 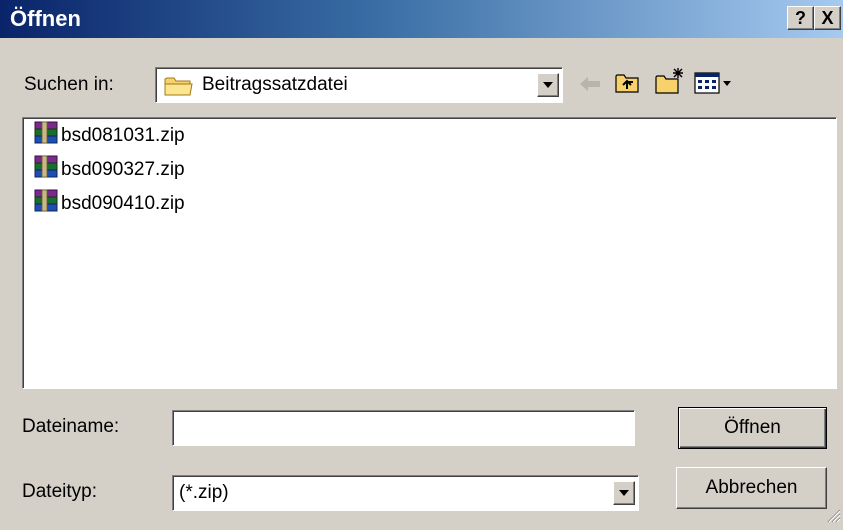 I want to click on filetype-value: (*.zip), so click(x=204, y=492).